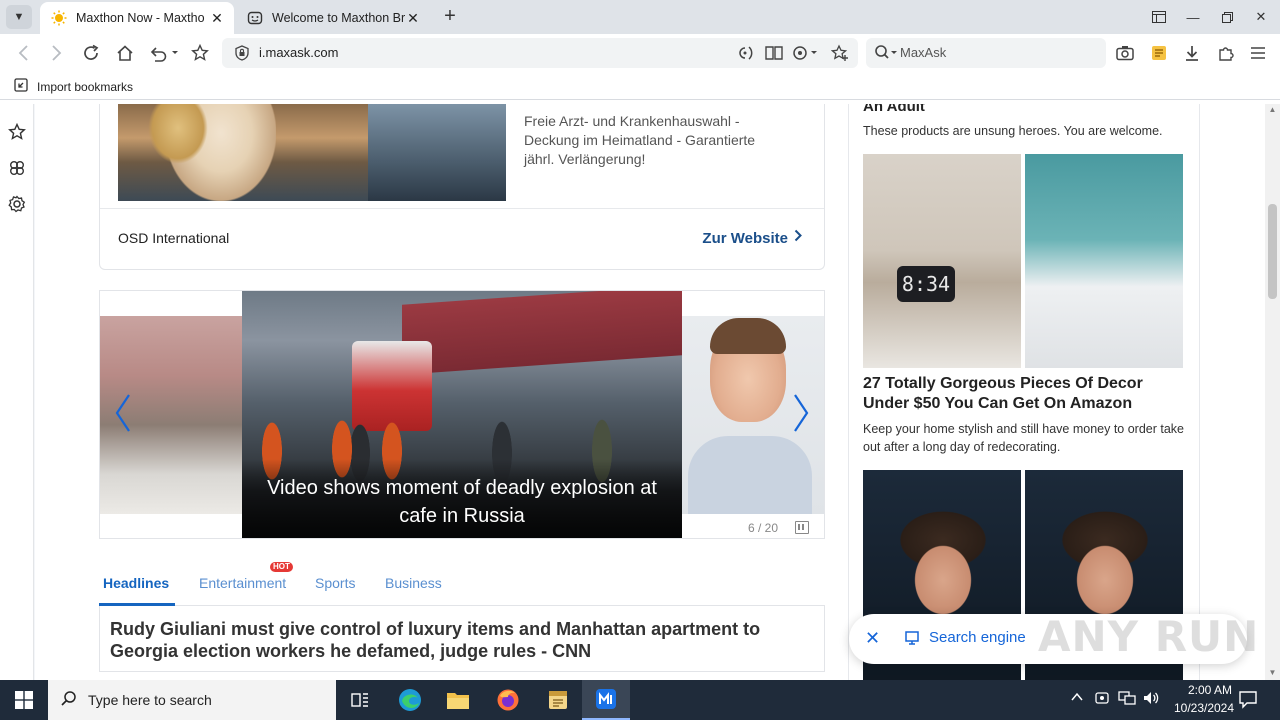 Image resolution: width=1280 pixels, height=720 pixels. Describe the element at coordinates (437, 152) in the screenshot. I see `ad-image-sea` at that location.